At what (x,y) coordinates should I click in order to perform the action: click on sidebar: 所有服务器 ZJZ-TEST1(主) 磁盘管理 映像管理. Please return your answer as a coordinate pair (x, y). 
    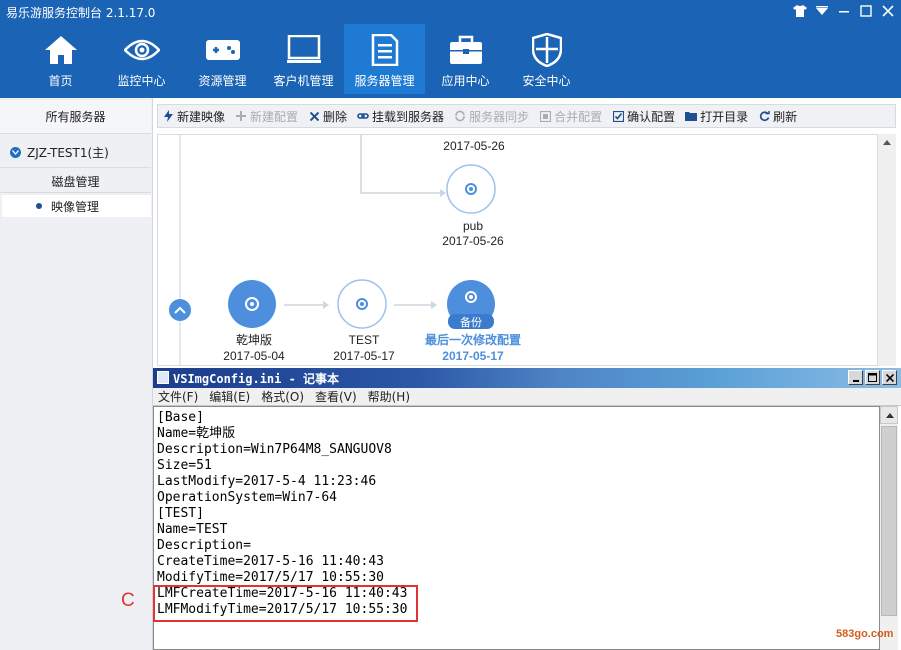
    Looking at the image, I should click on (76, 374).